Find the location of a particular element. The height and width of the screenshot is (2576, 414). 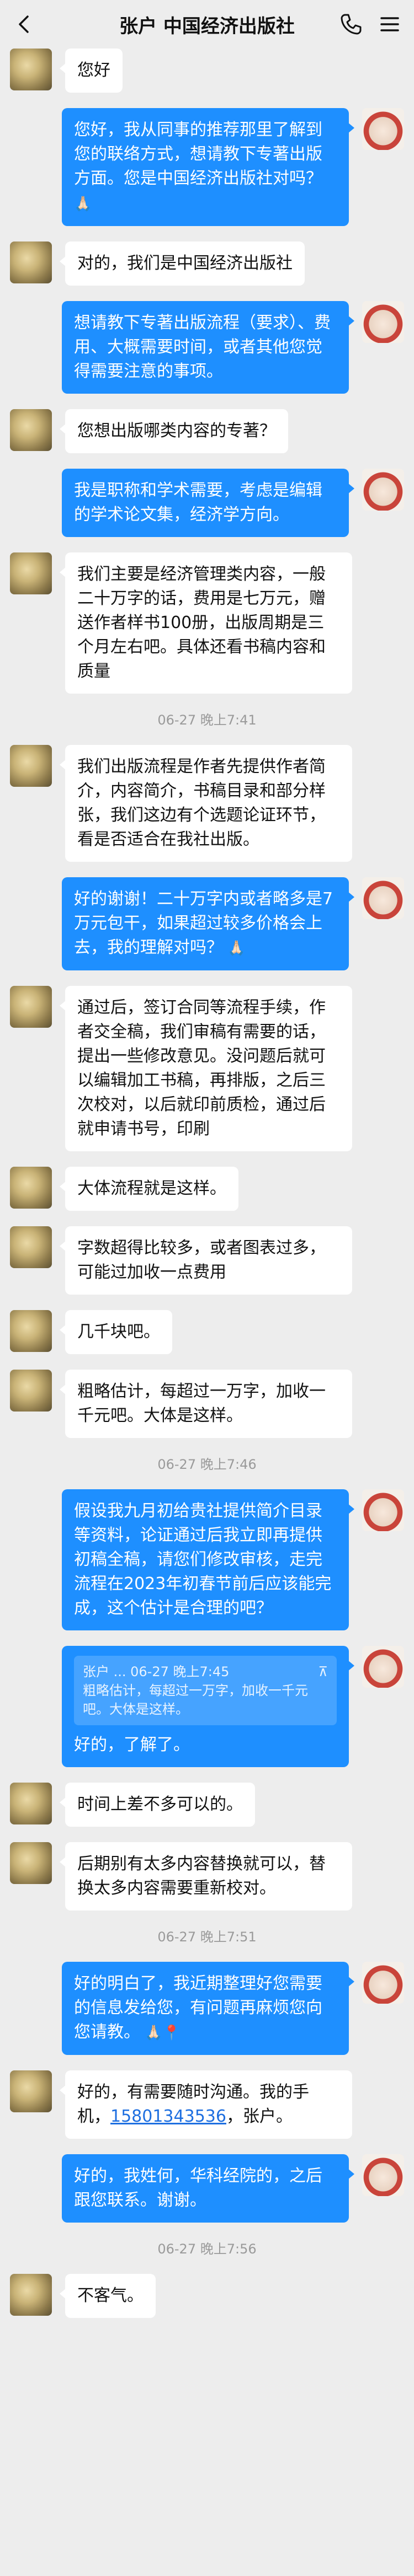

quoted-text: 粗略估计，每超过一万字，加收一千元吧。大体是这样。 is located at coordinates (196, 1700).